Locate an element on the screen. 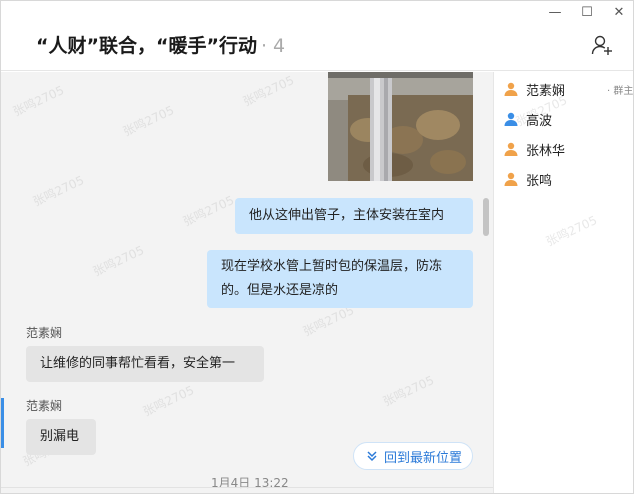  member-item: 张林华 is located at coordinates (534, 149).